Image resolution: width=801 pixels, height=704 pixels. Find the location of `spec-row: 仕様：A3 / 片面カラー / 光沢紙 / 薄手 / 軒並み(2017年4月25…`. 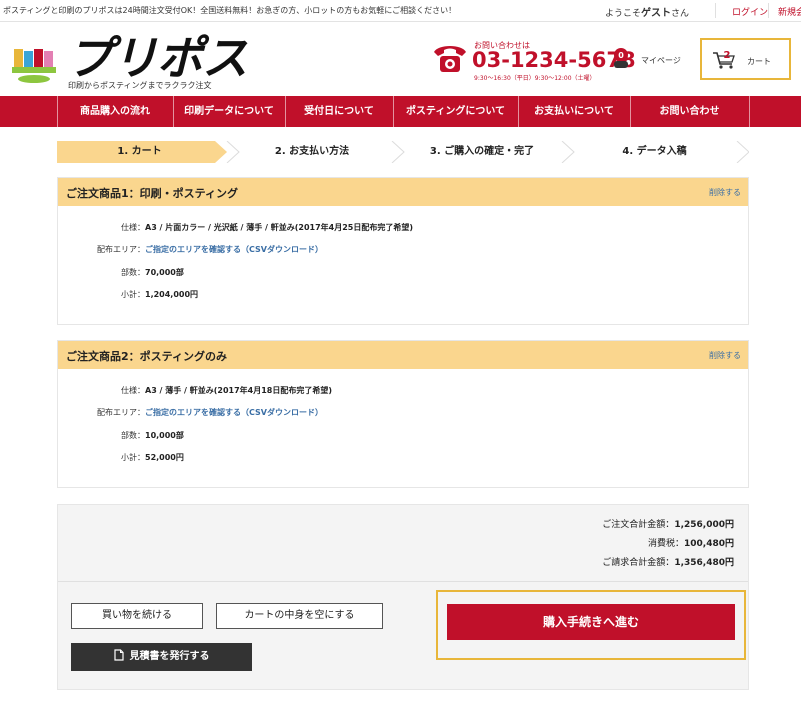

spec-row: 仕様：A3 / 片面カラー / 光沢紙 / 薄手 / 軒並み(2017年4月25… is located at coordinates (245, 227).